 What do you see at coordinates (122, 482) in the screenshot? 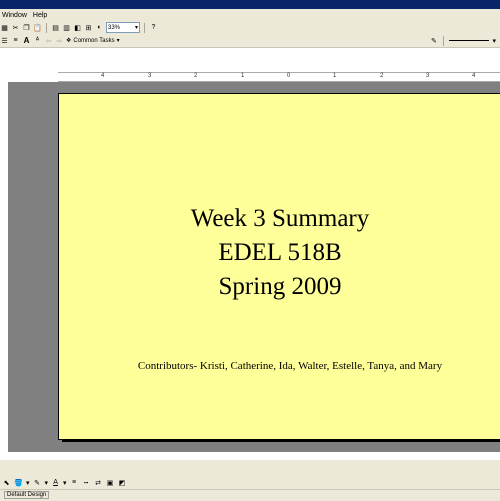
I see `3d-icon: ◩` at bounding box center [122, 482].